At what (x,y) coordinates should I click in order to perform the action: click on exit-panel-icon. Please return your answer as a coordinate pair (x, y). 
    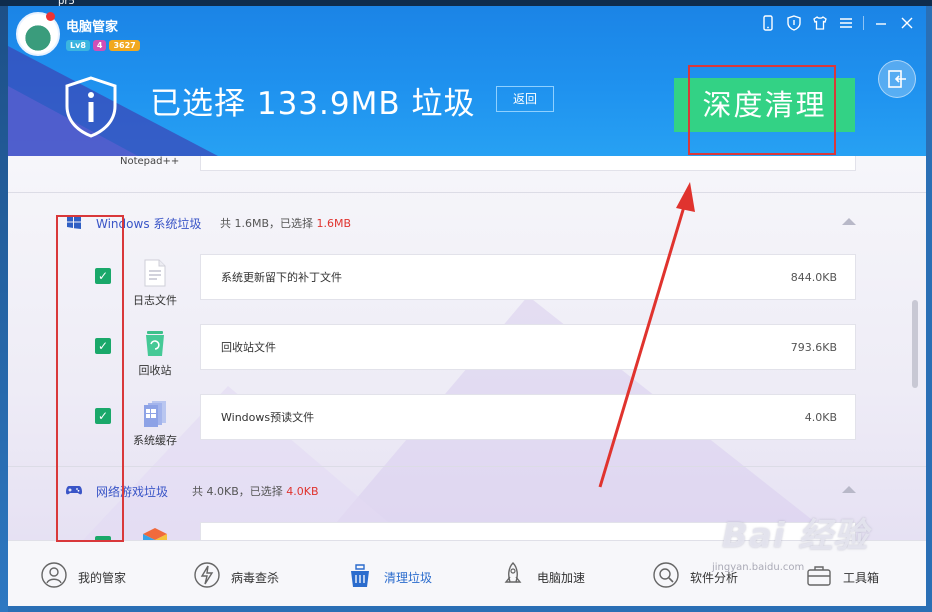
    Looking at the image, I should click on (897, 79).